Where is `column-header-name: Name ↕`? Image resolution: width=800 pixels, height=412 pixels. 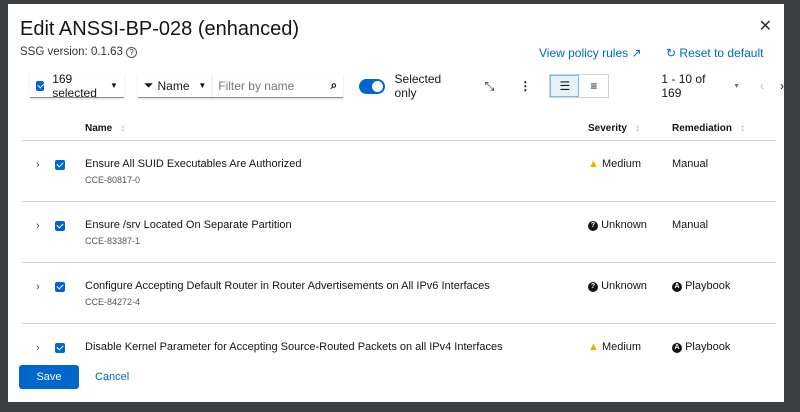
column-header-name: Name ↕ is located at coordinates (105, 128).